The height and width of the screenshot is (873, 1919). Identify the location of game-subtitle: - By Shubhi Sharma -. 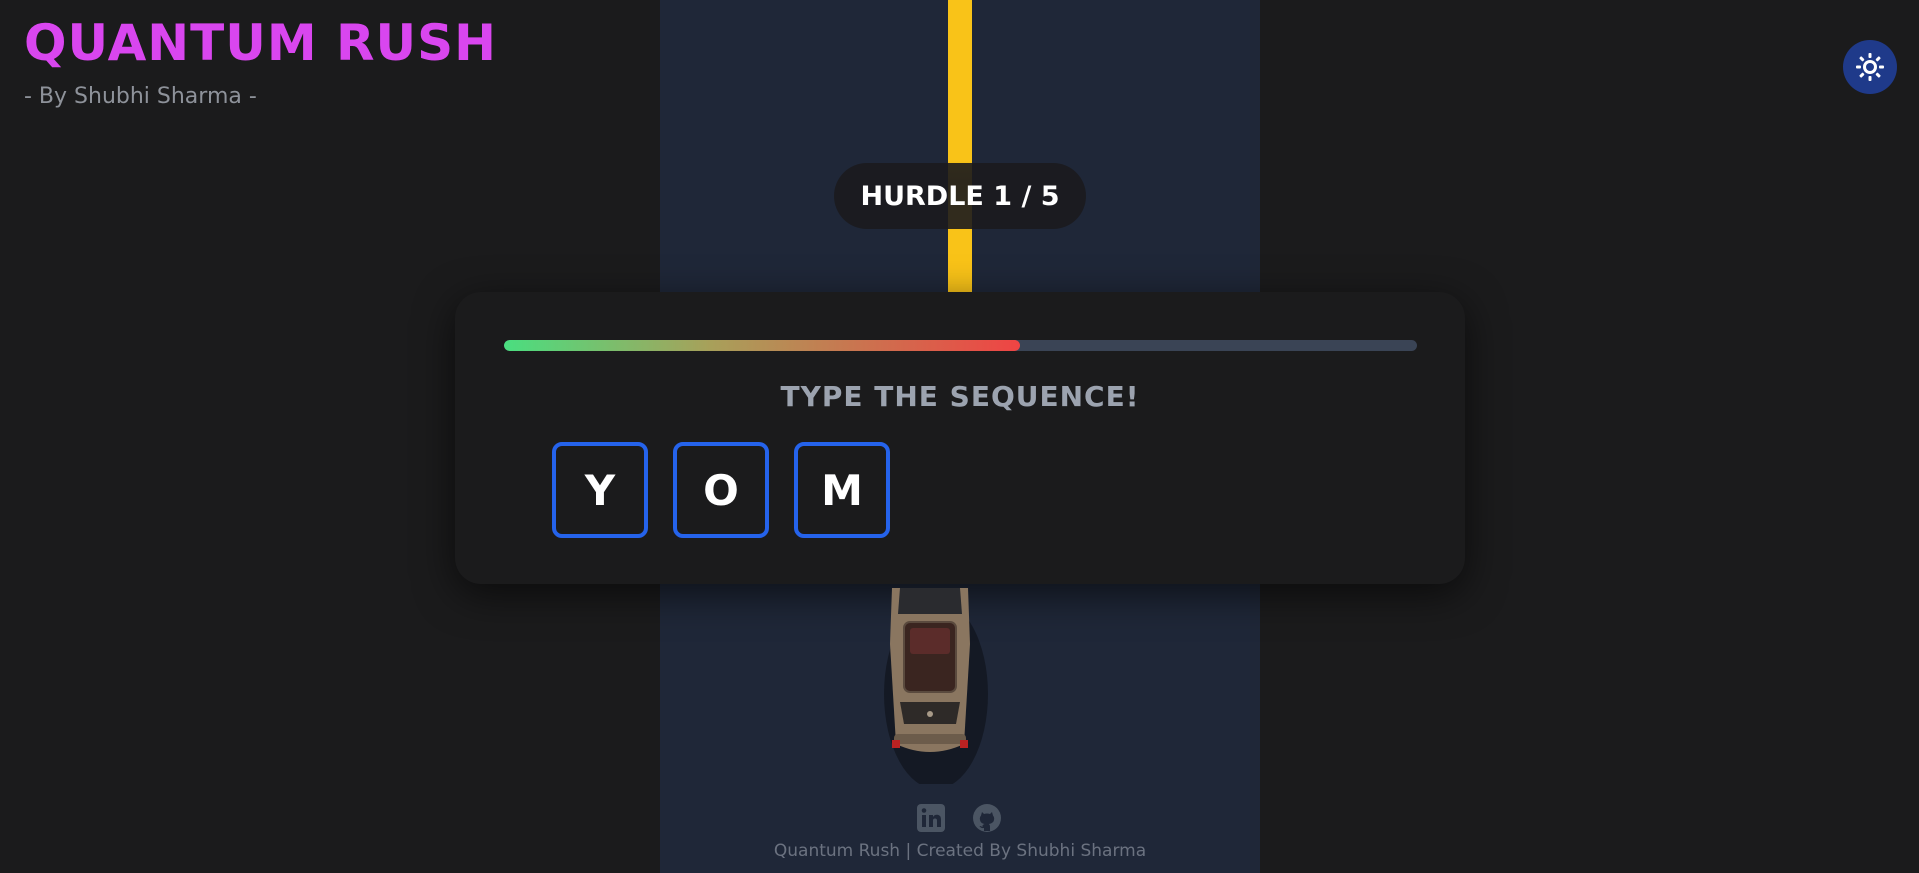
(140, 96).